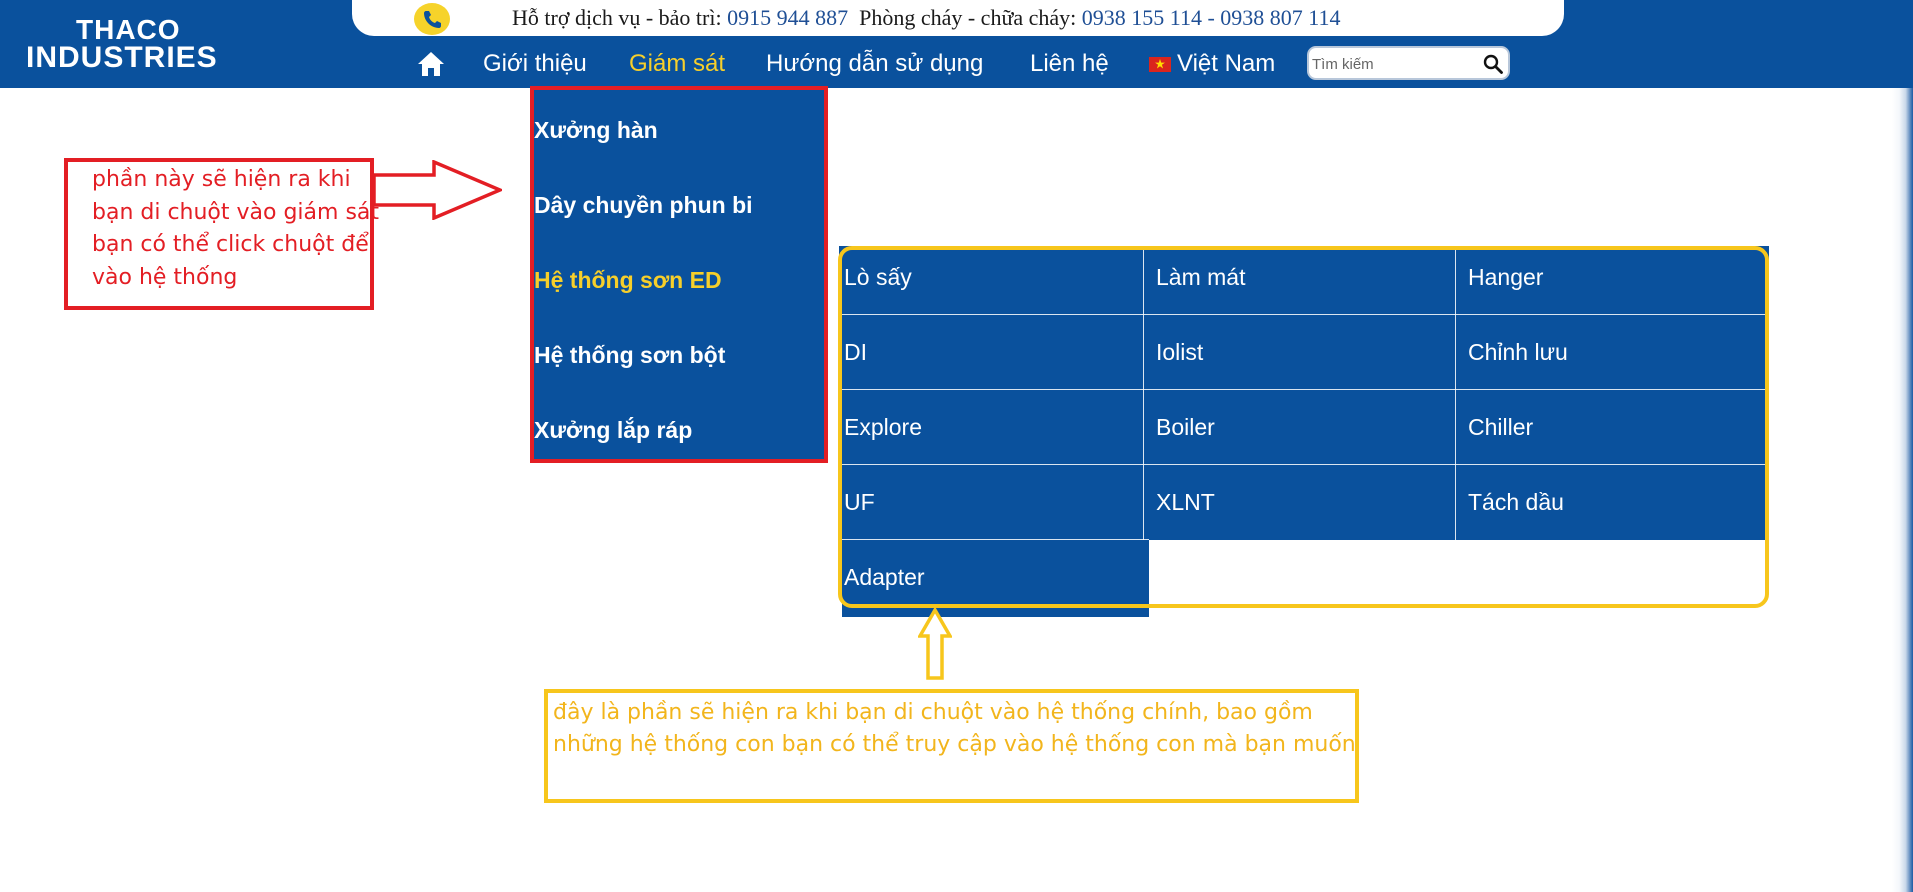  What do you see at coordinates (968, 17) in the screenshot?
I see `fire-label: Phòng cháy - chữa cháy:` at bounding box center [968, 17].